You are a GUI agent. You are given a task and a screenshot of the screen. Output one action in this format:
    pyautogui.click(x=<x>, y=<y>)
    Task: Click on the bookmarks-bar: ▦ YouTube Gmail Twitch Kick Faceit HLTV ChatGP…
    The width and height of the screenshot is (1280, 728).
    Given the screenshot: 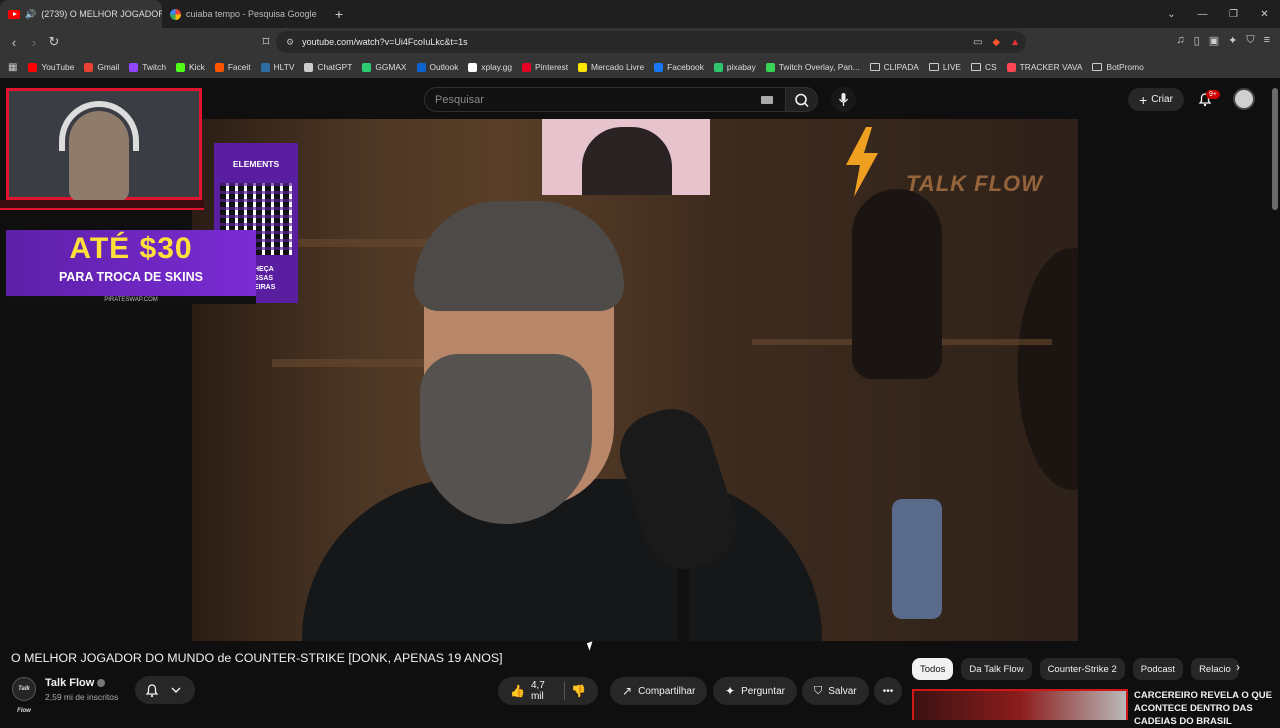 What is the action you would take?
    pyautogui.click(x=640, y=67)
    